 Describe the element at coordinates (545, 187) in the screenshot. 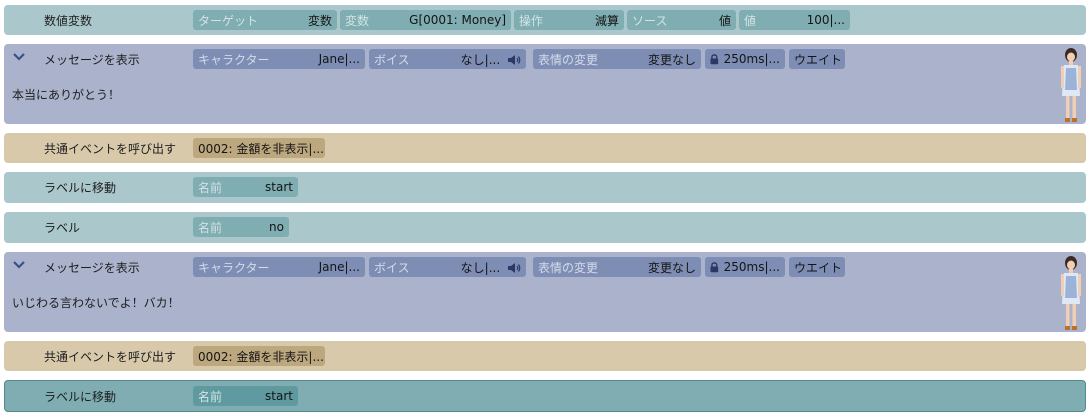

I see `command-row-jump-label: ラベルに移動 名前 start` at that location.